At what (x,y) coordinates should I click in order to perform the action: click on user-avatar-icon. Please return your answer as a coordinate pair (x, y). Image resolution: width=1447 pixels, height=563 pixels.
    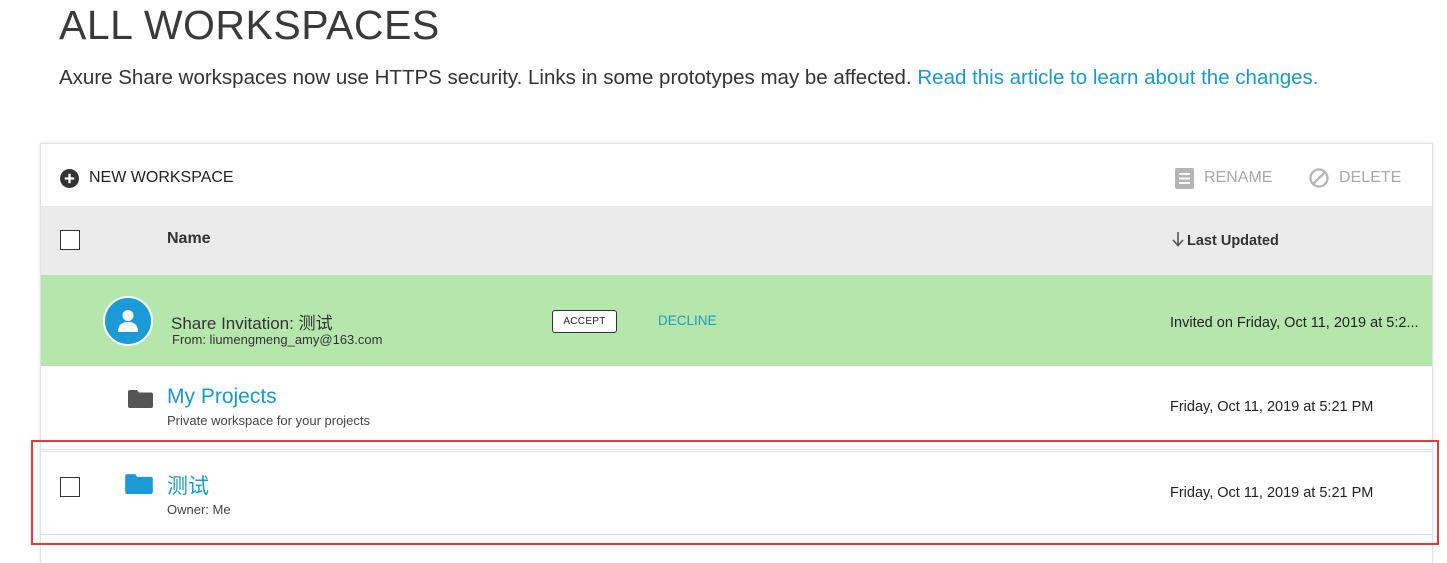
    Looking at the image, I should click on (128, 321).